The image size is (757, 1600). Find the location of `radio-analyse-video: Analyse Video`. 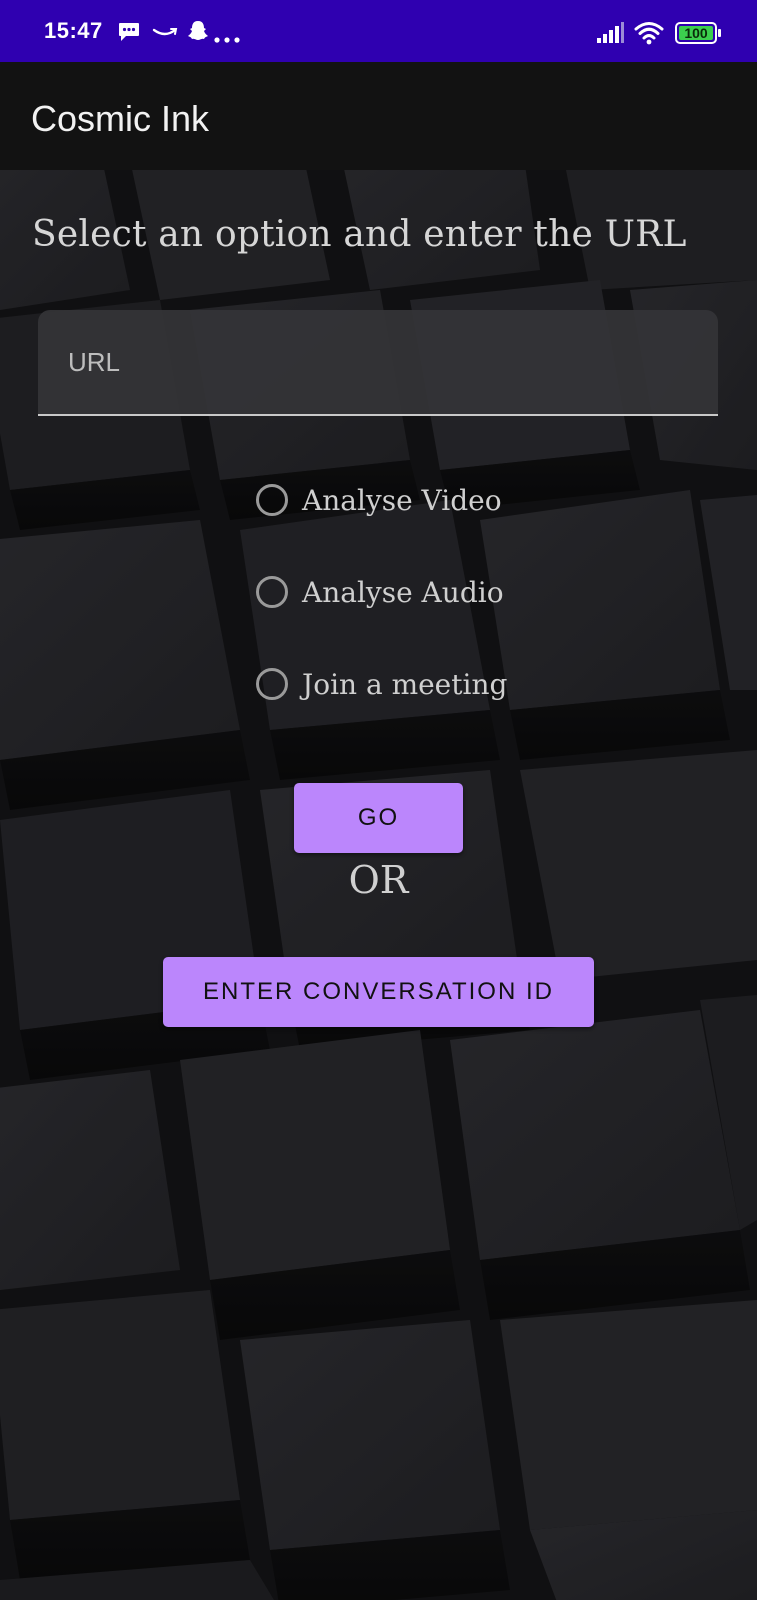

radio-analyse-video: Analyse Video is located at coordinates (379, 500).